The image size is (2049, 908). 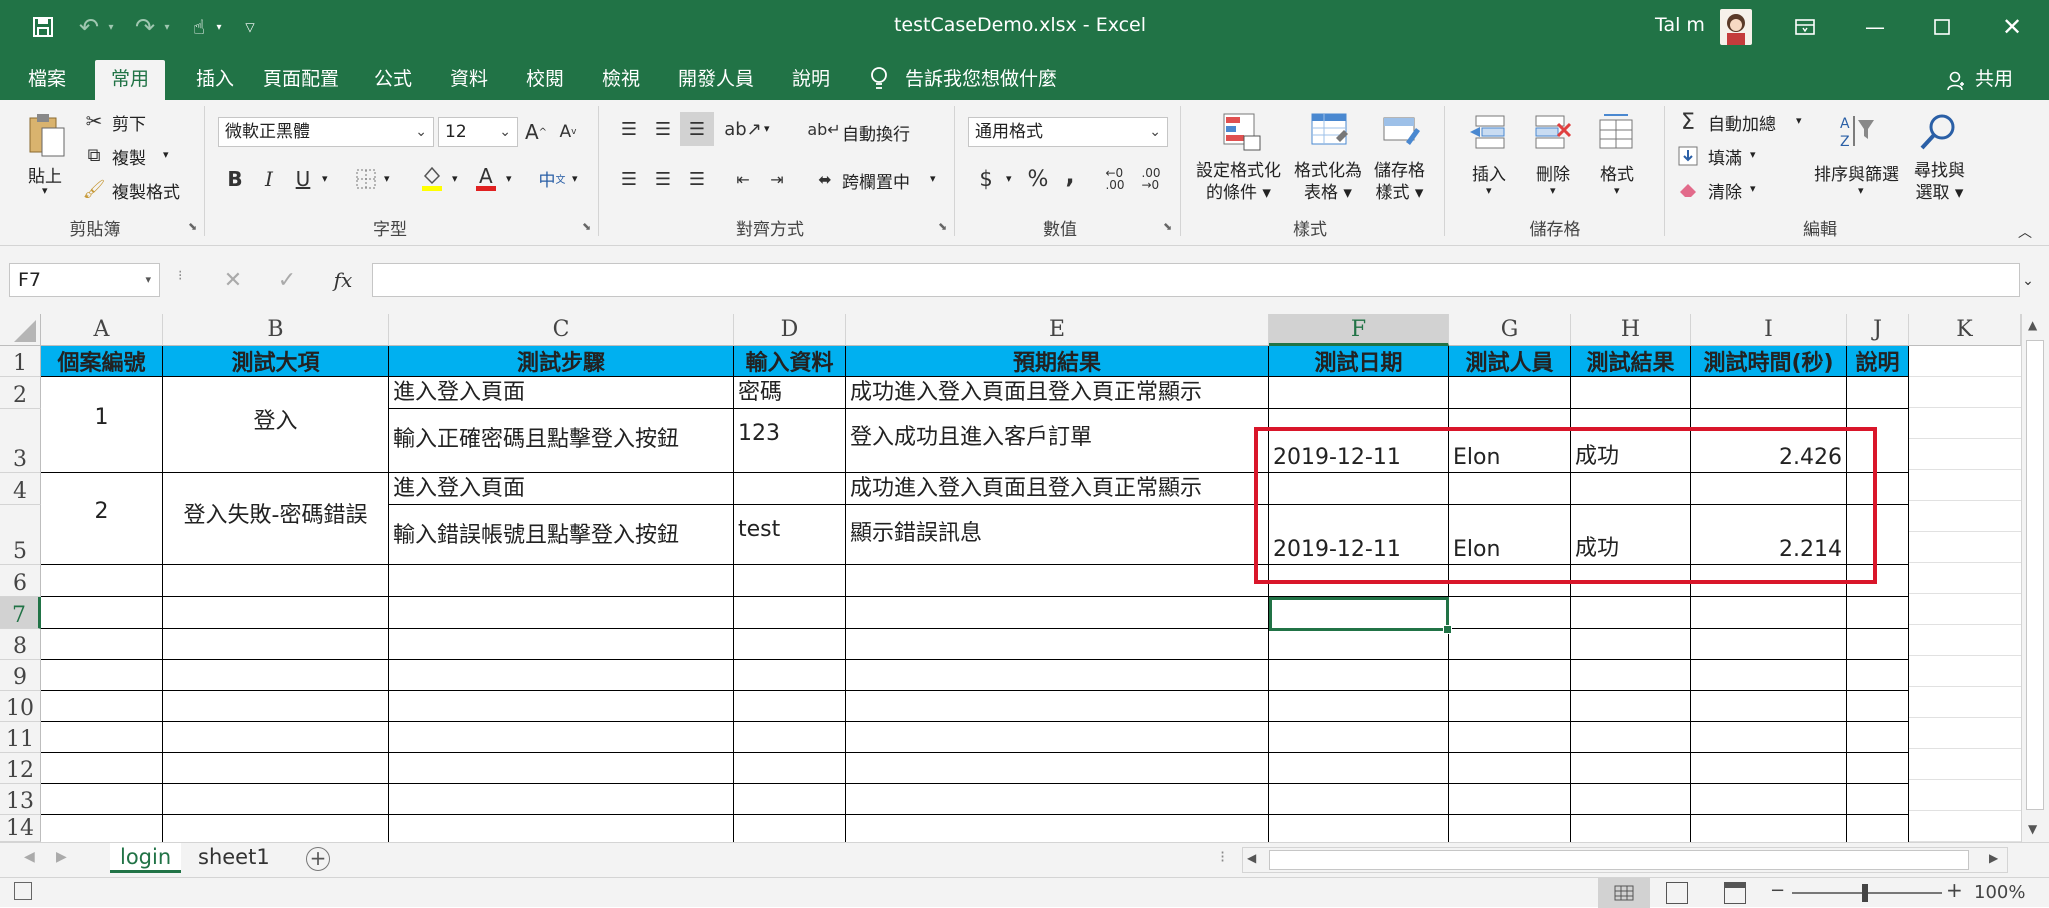 What do you see at coordinates (561, 441) in the screenshot?
I see `cell-c3: 輸入正確密碼且點擊登入按鈕` at bounding box center [561, 441].